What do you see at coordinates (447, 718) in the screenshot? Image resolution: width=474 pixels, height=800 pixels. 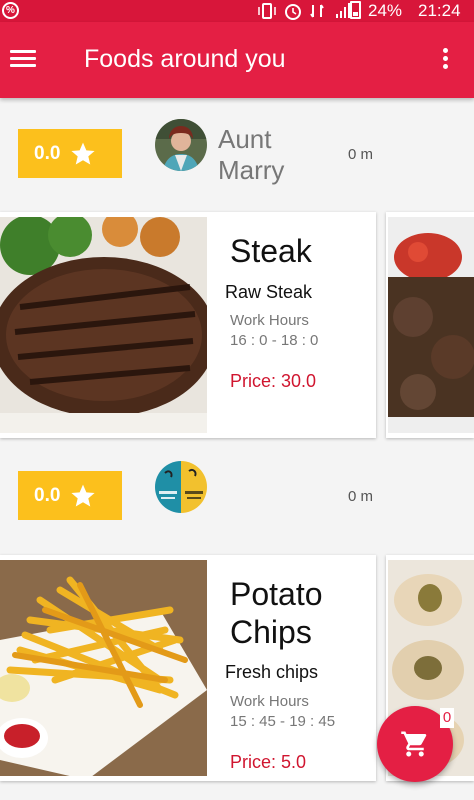 I see `cart-count-badge: 0` at bounding box center [447, 718].